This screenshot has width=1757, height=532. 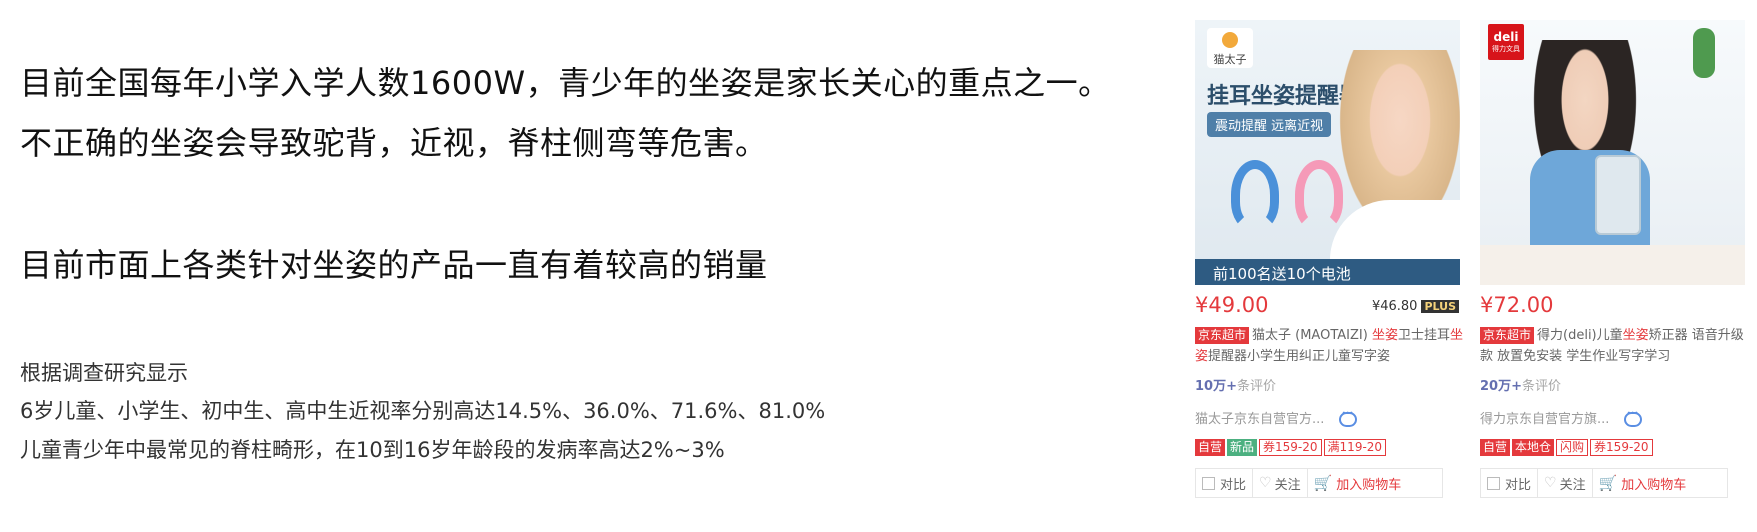 What do you see at coordinates (1616, 347) in the screenshot?
I see `product-title: 京东超市 得力(deli)儿童坐姿矫正器 语音升级款 放置免安装 学生作业写字学习` at bounding box center [1616, 347].